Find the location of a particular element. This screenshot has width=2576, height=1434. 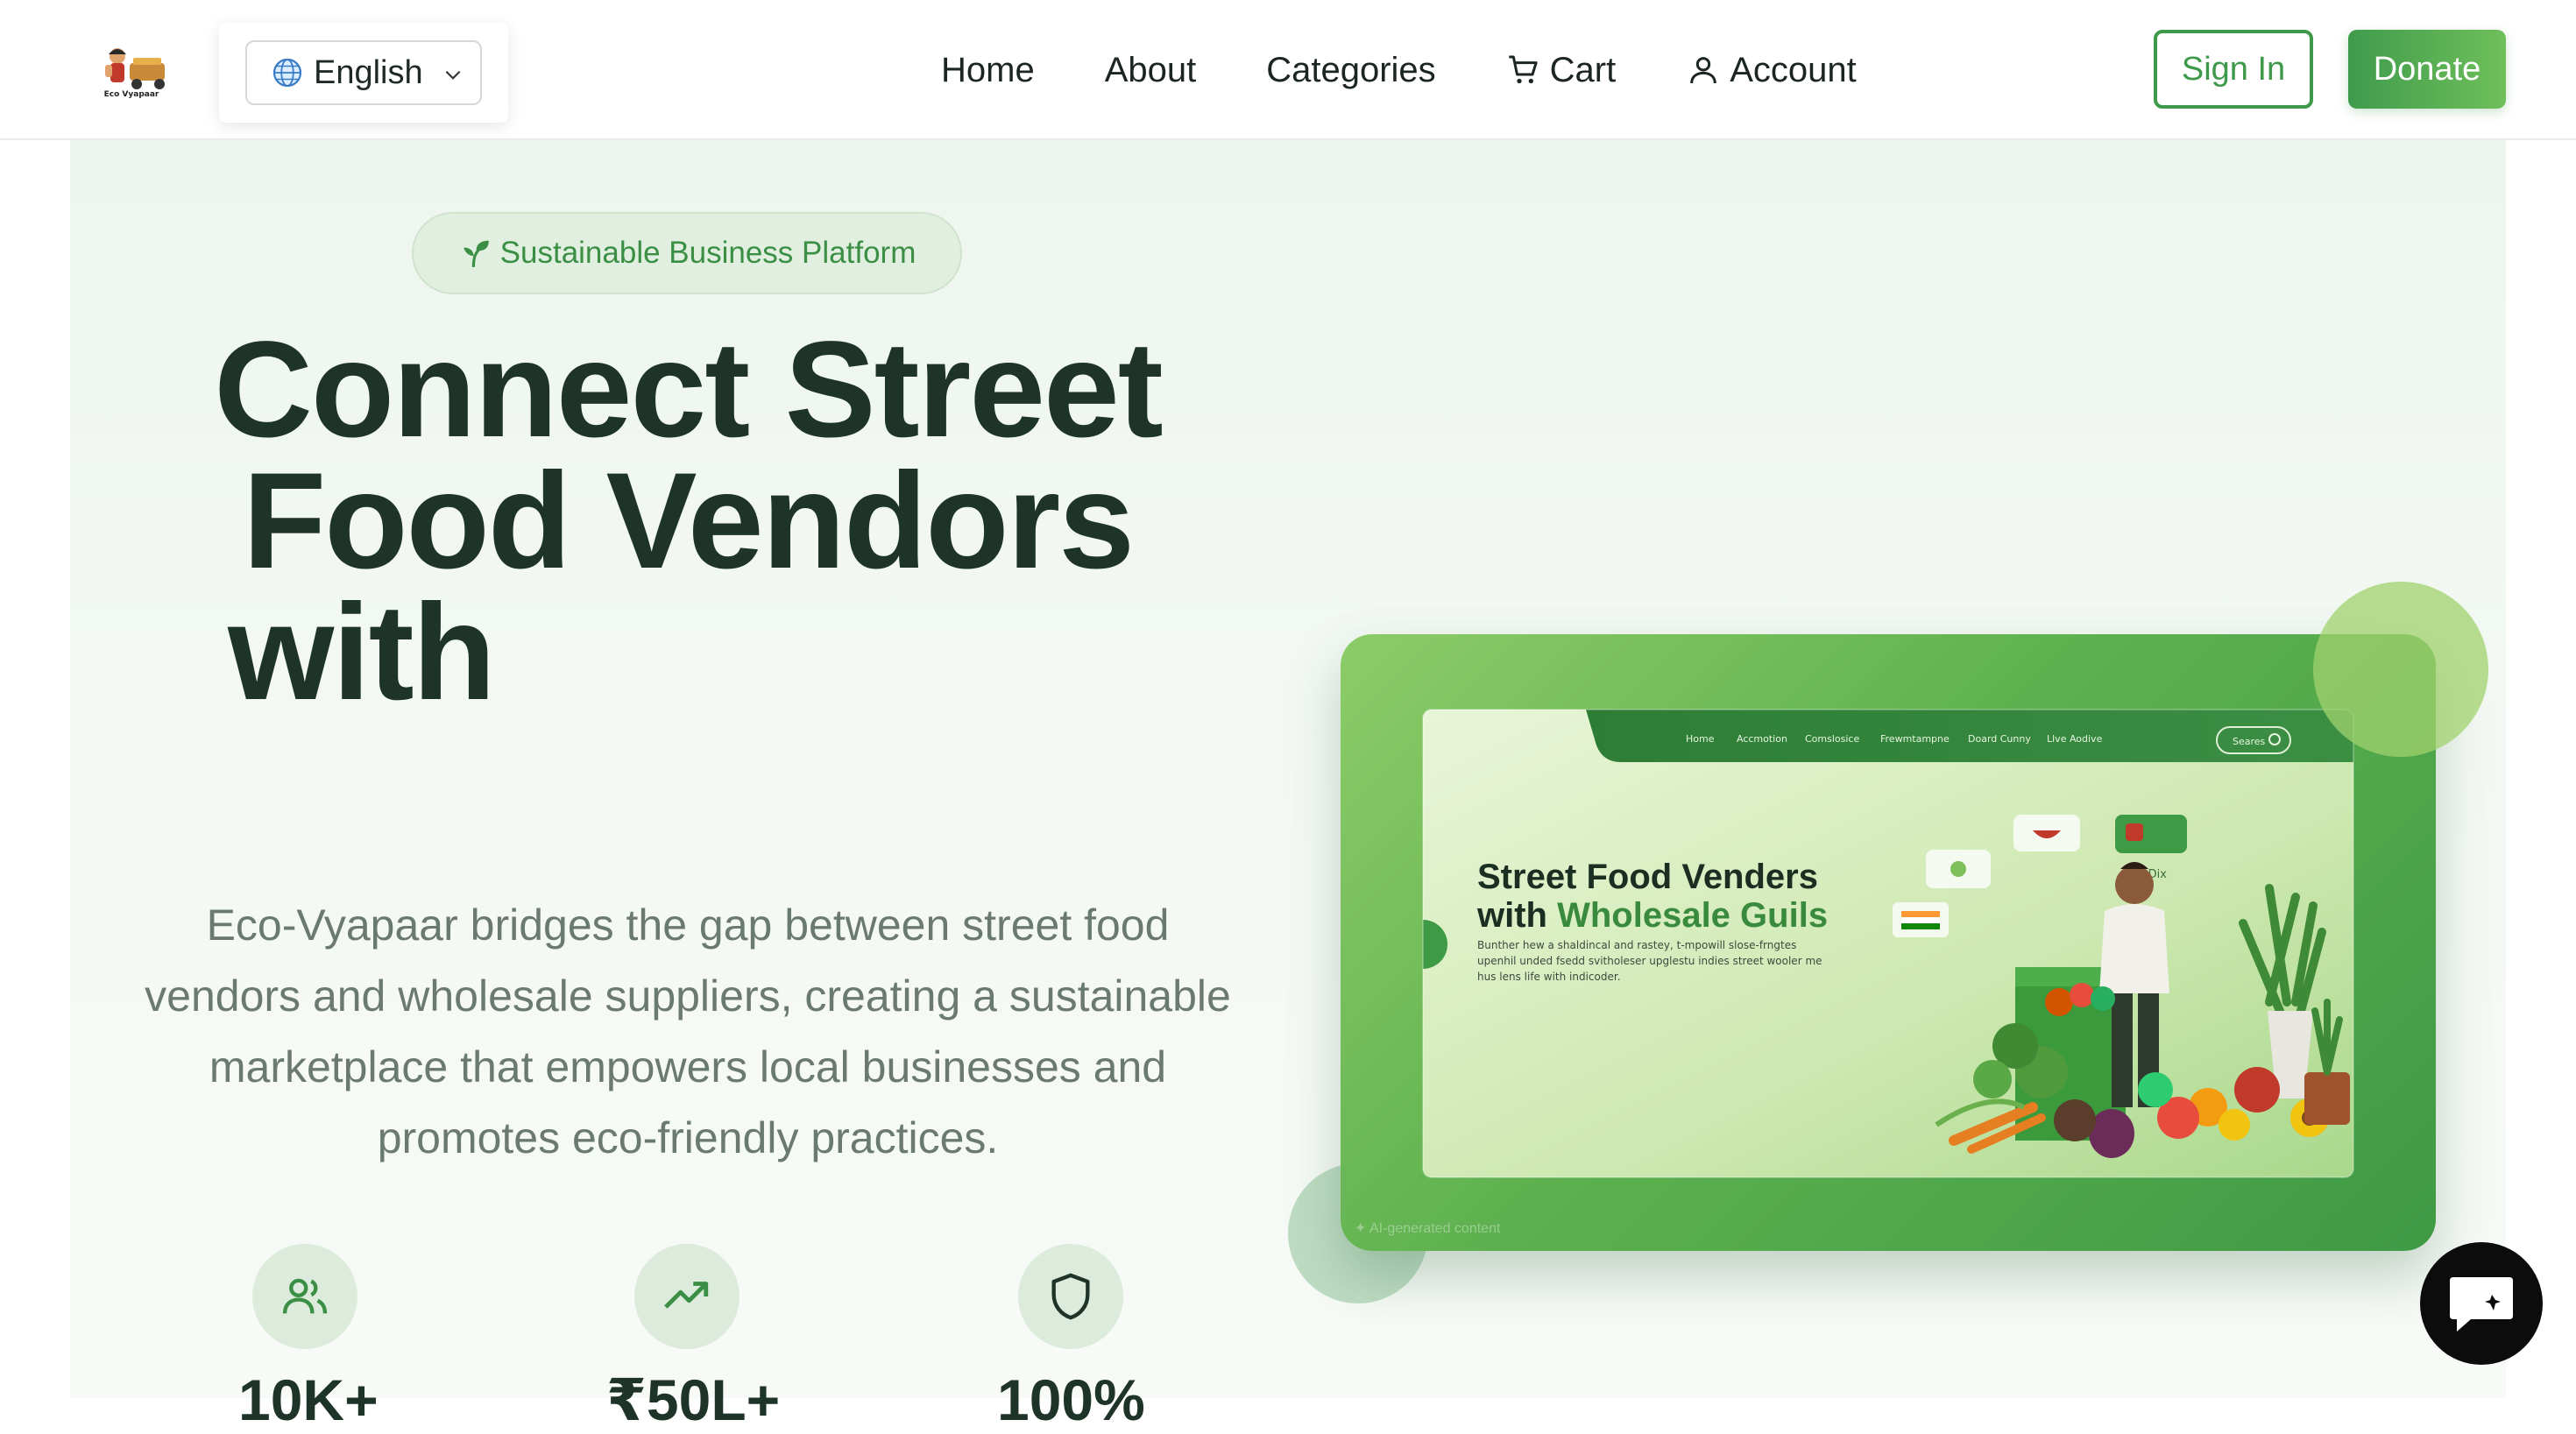

donate-button: Donate is located at coordinates (2427, 69).